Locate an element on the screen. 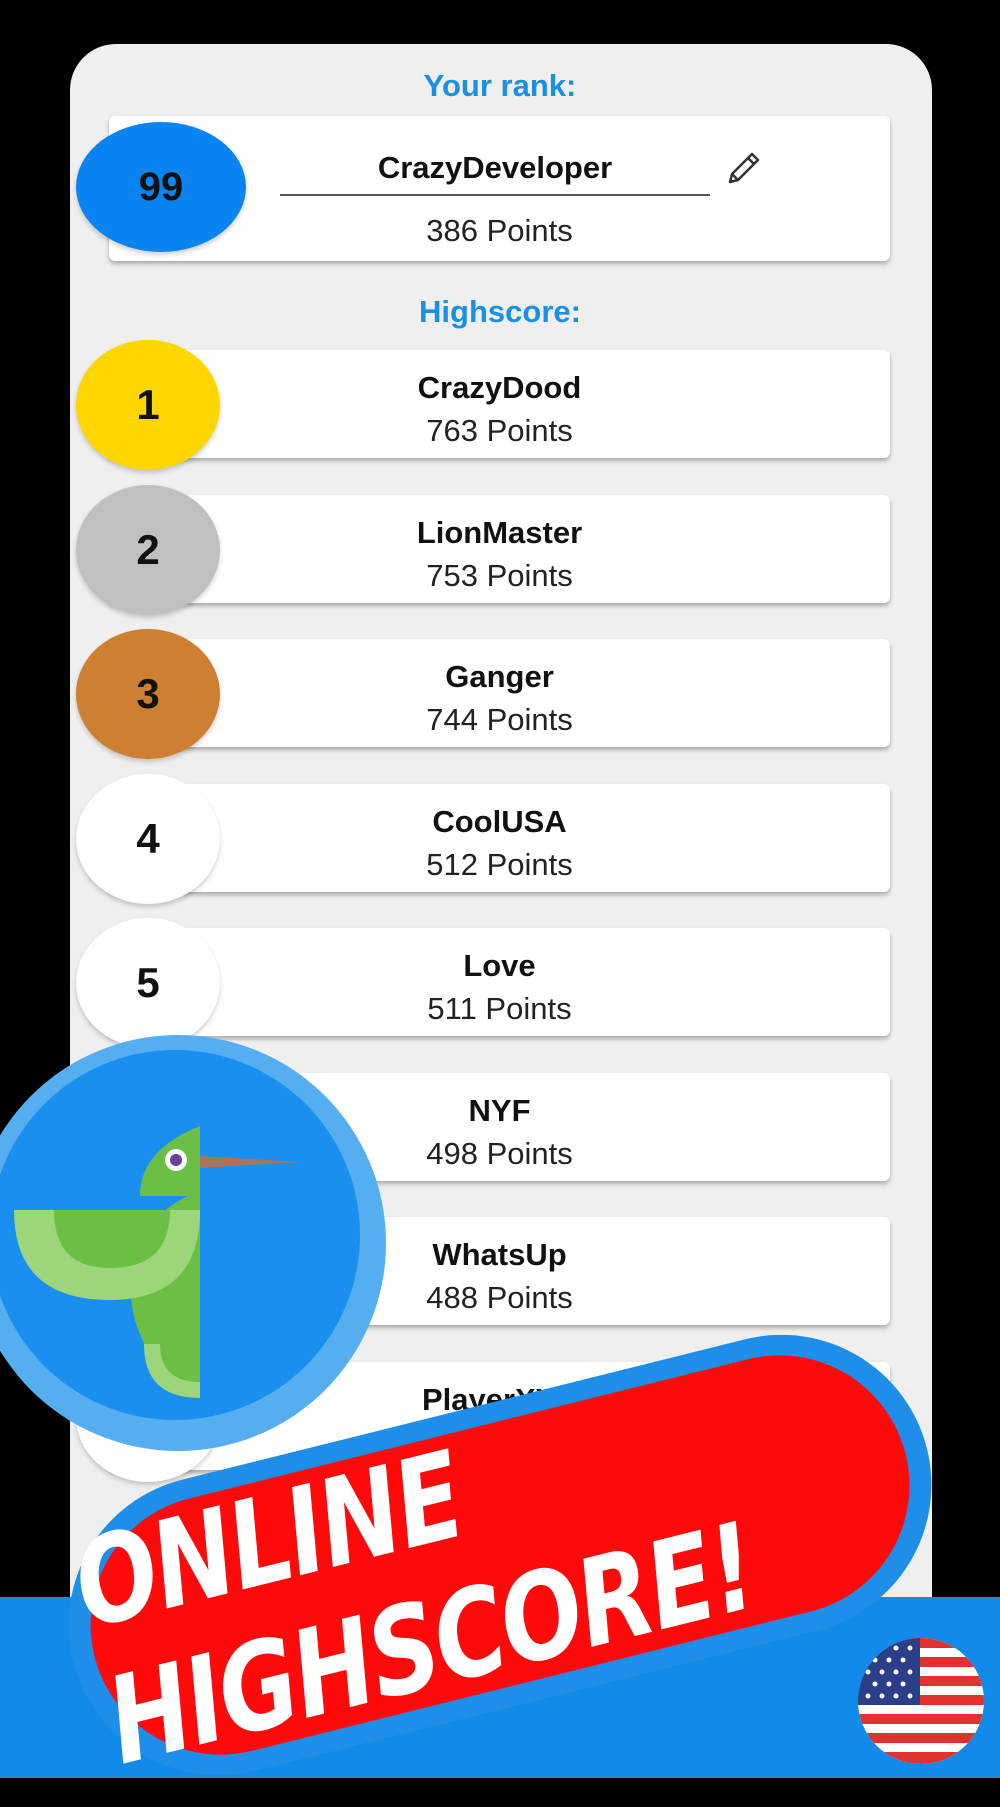 Image resolution: width=1000 pixels, height=1807 pixels. us-flag-icon is located at coordinates (921, 1701).